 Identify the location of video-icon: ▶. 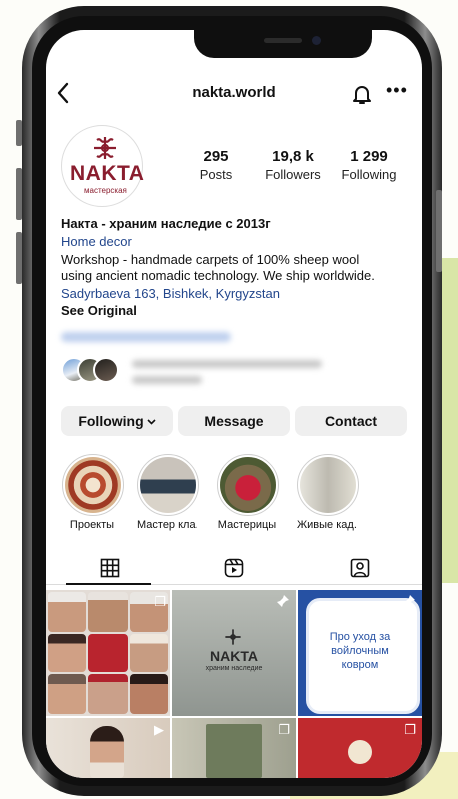
(159, 729).